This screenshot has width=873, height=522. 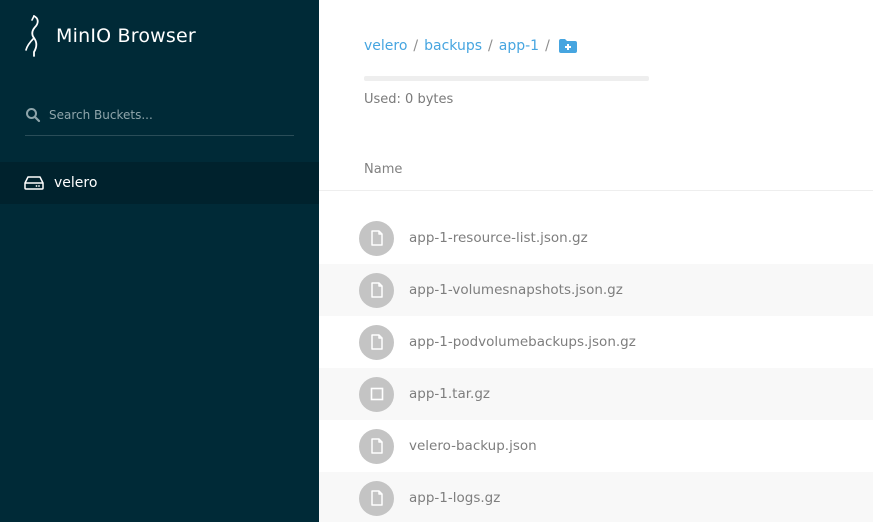 What do you see at coordinates (519, 46) in the screenshot?
I see `breadcrumb-item-app-1: app-1` at bounding box center [519, 46].